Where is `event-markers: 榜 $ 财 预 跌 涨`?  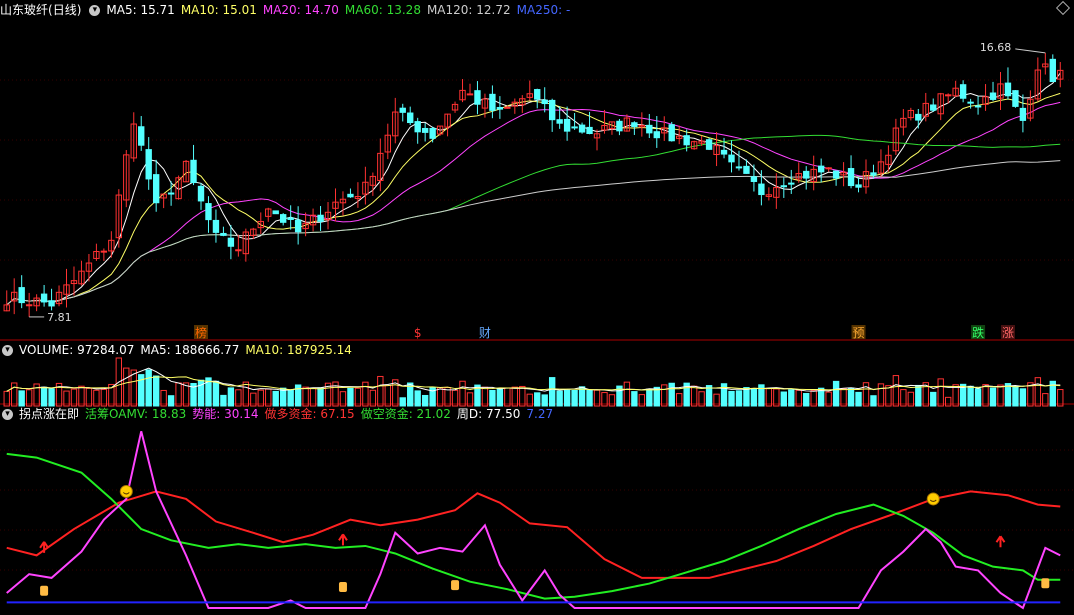 event-markers: 榜 $ 财 预 跌 涨 is located at coordinates (604, 332).